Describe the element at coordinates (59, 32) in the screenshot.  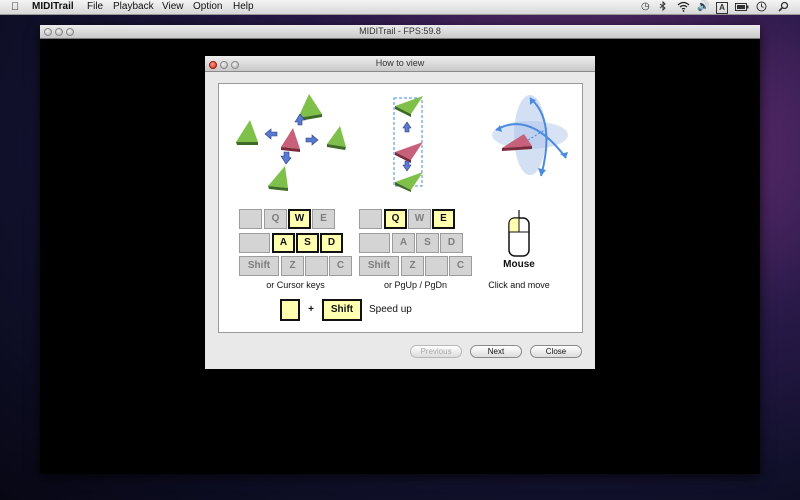
I see `minimize-window-icon` at that location.